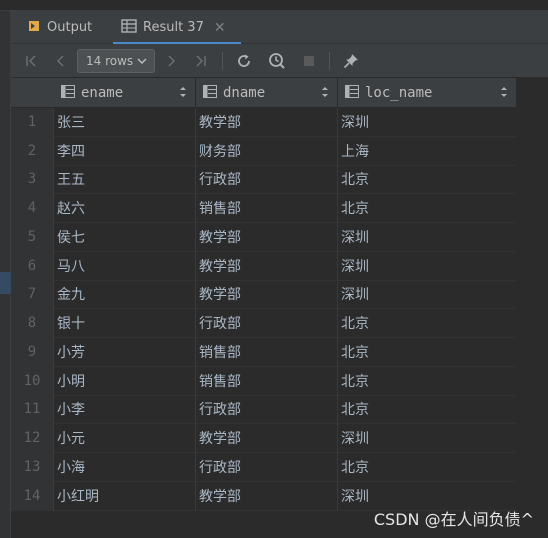 The image size is (548, 538). What do you see at coordinates (32, 495) in the screenshot?
I see `row-number: 14` at bounding box center [32, 495].